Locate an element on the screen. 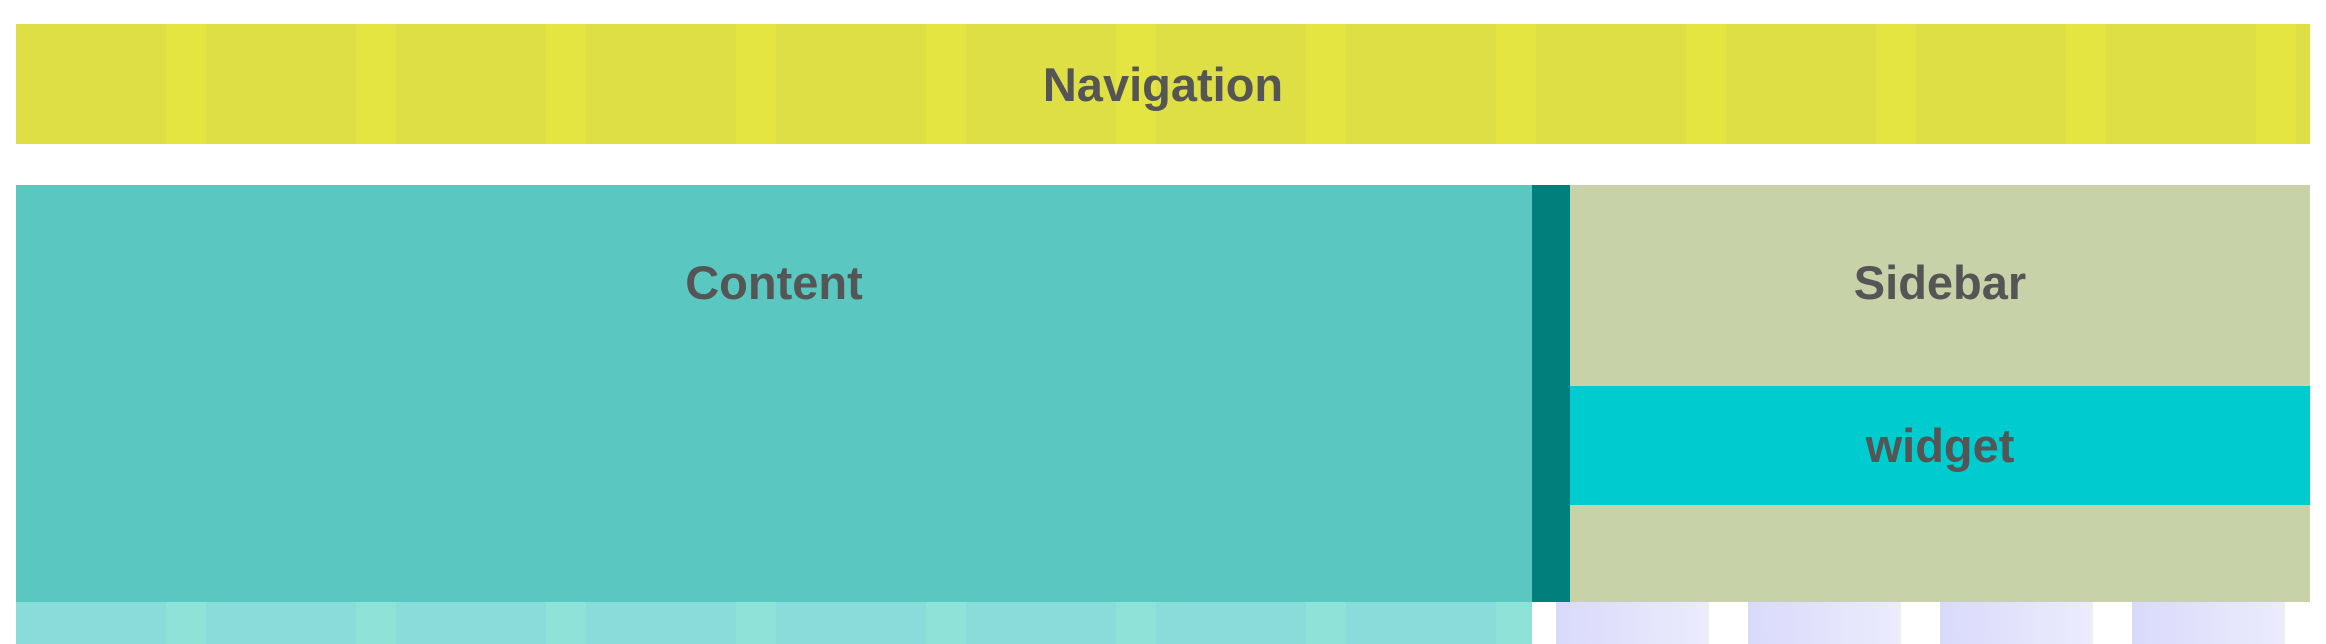  sidebar-label: Sidebar is located at coordinates (1940, 282).